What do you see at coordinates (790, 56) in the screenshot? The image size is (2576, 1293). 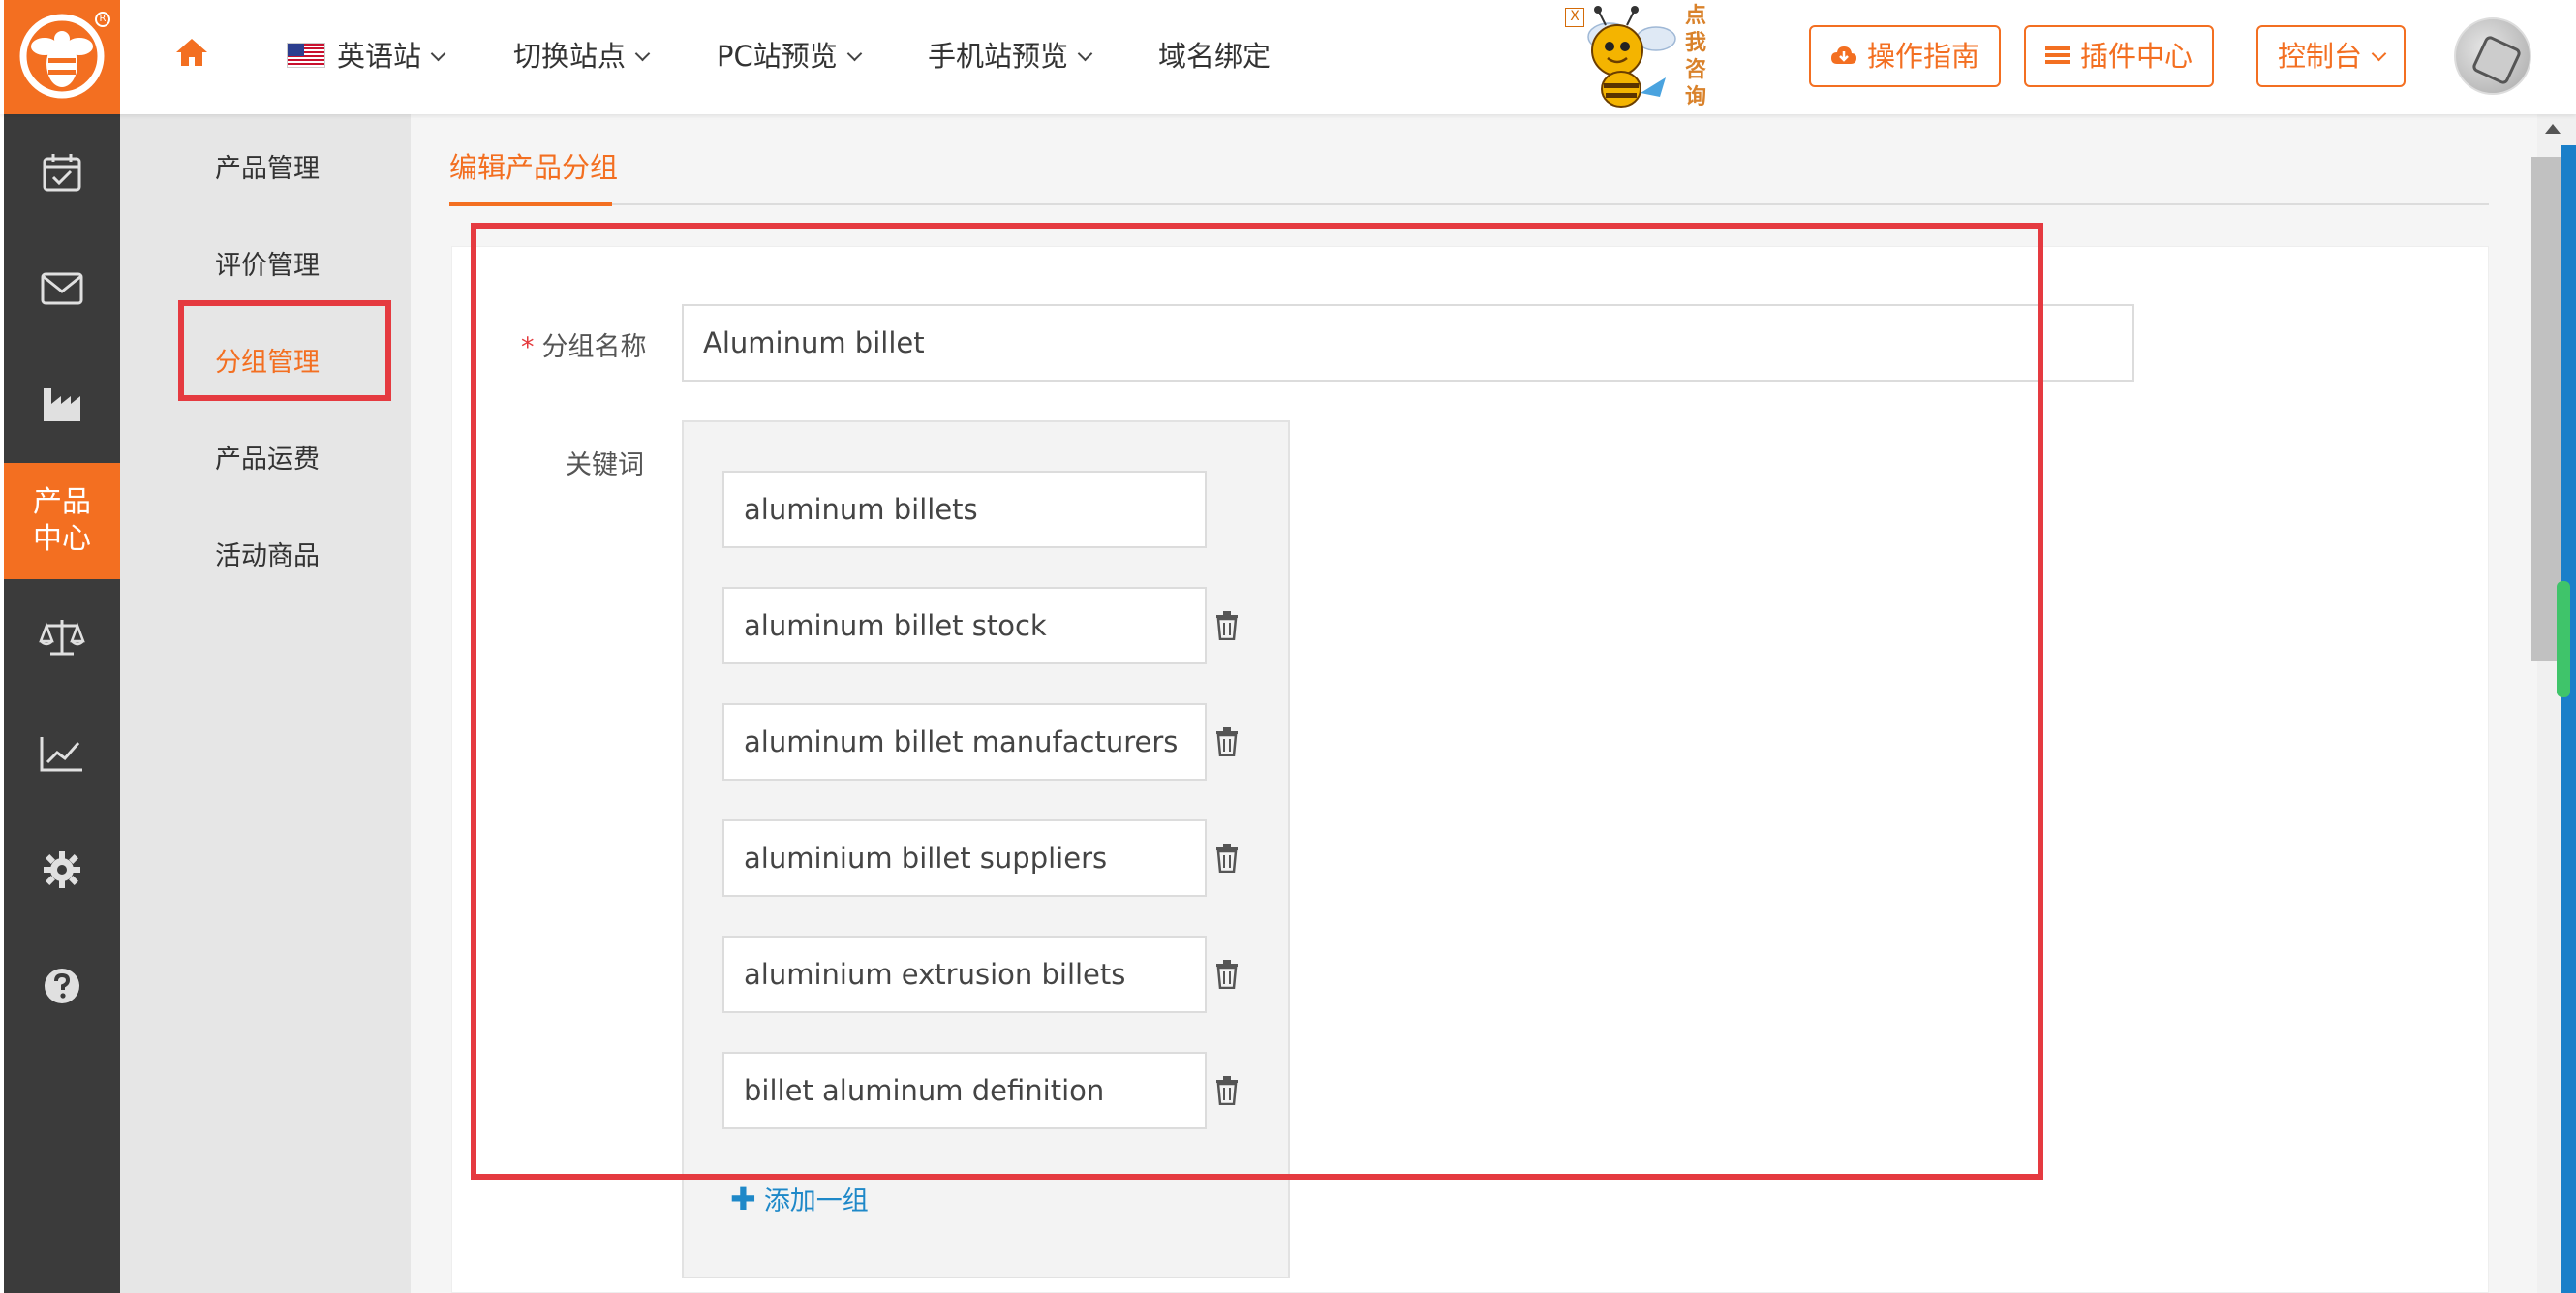 I see `pc-preview-dropdown: PC站预览` at bounding box center [790, 56].